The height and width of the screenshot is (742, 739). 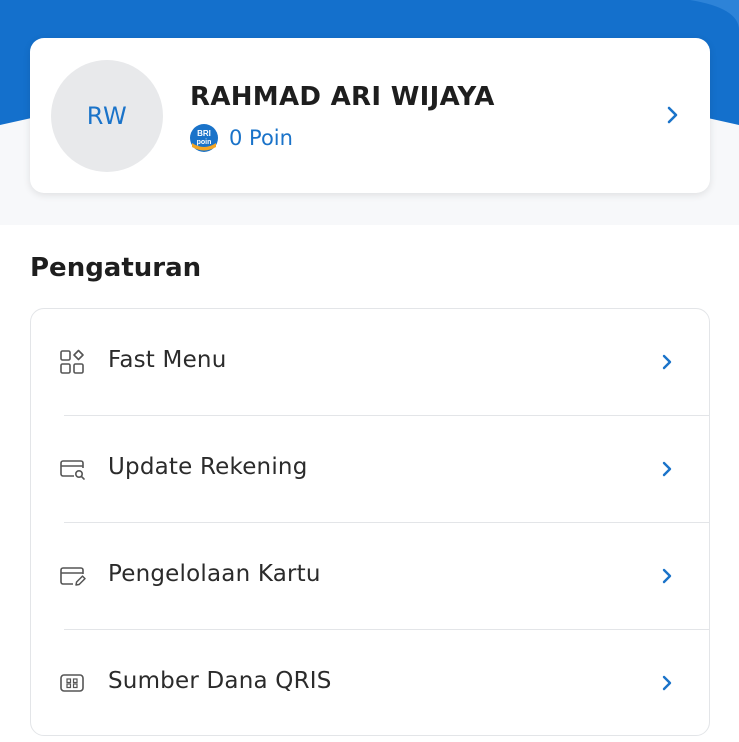 I want to click on points-row: BRI poin 0 Poin, so click(x=241, y=138).